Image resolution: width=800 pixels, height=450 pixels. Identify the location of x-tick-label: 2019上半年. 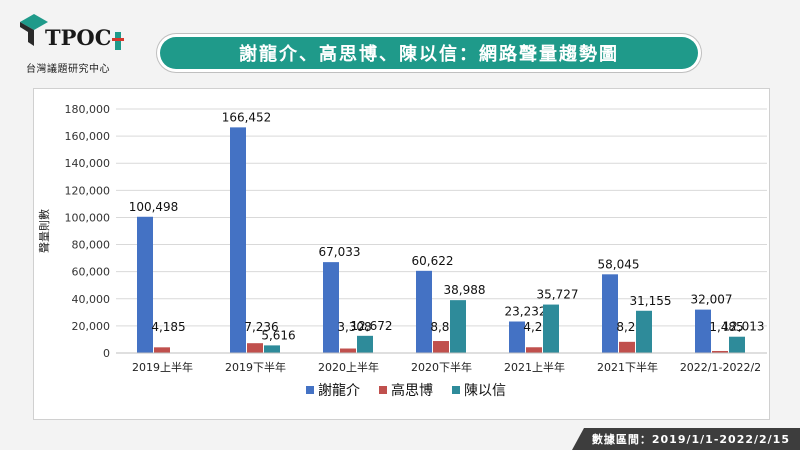
(162, 367).